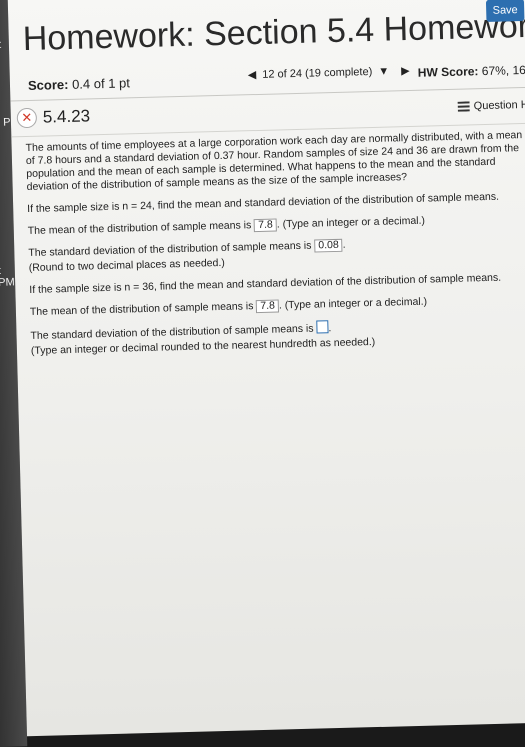 The image size is (525, 747). Describe the element at coordinates (383, 71) in the screenshot. I see `question-dropdown-icon: ▼` at that location.